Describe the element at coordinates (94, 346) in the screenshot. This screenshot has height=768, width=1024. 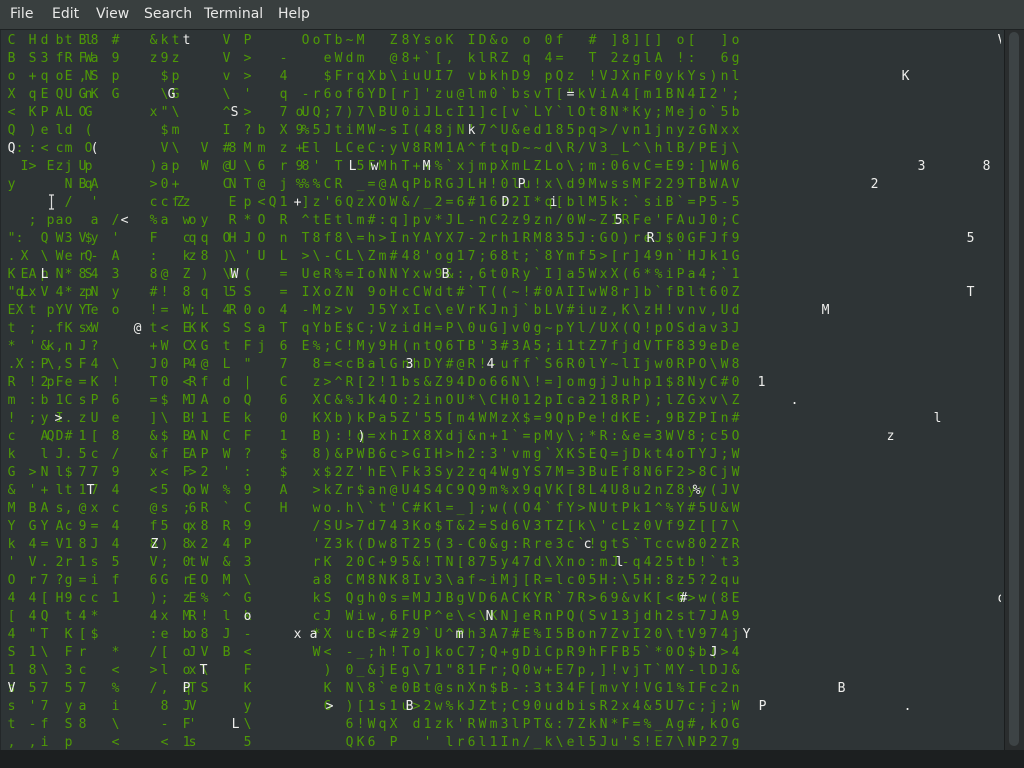
I see `terminal-glyph: ?` at that location.